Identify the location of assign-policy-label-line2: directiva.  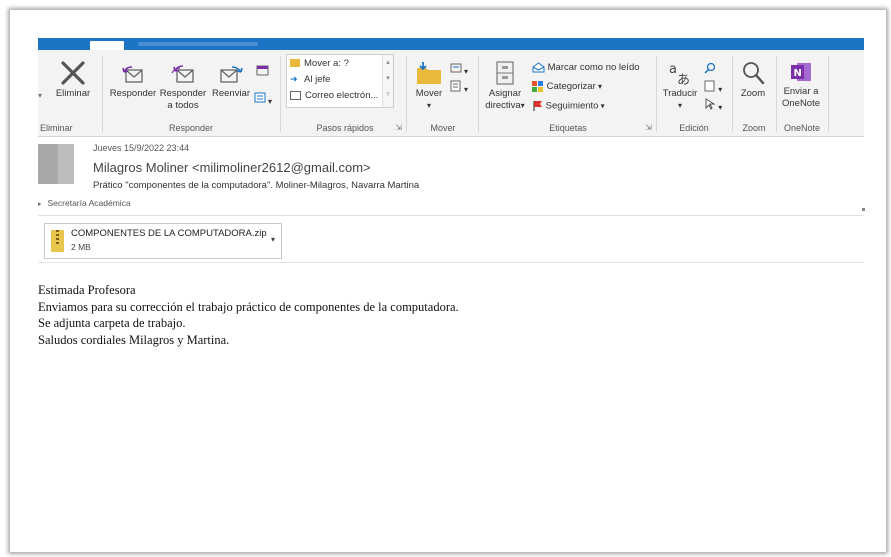
(503, 105).